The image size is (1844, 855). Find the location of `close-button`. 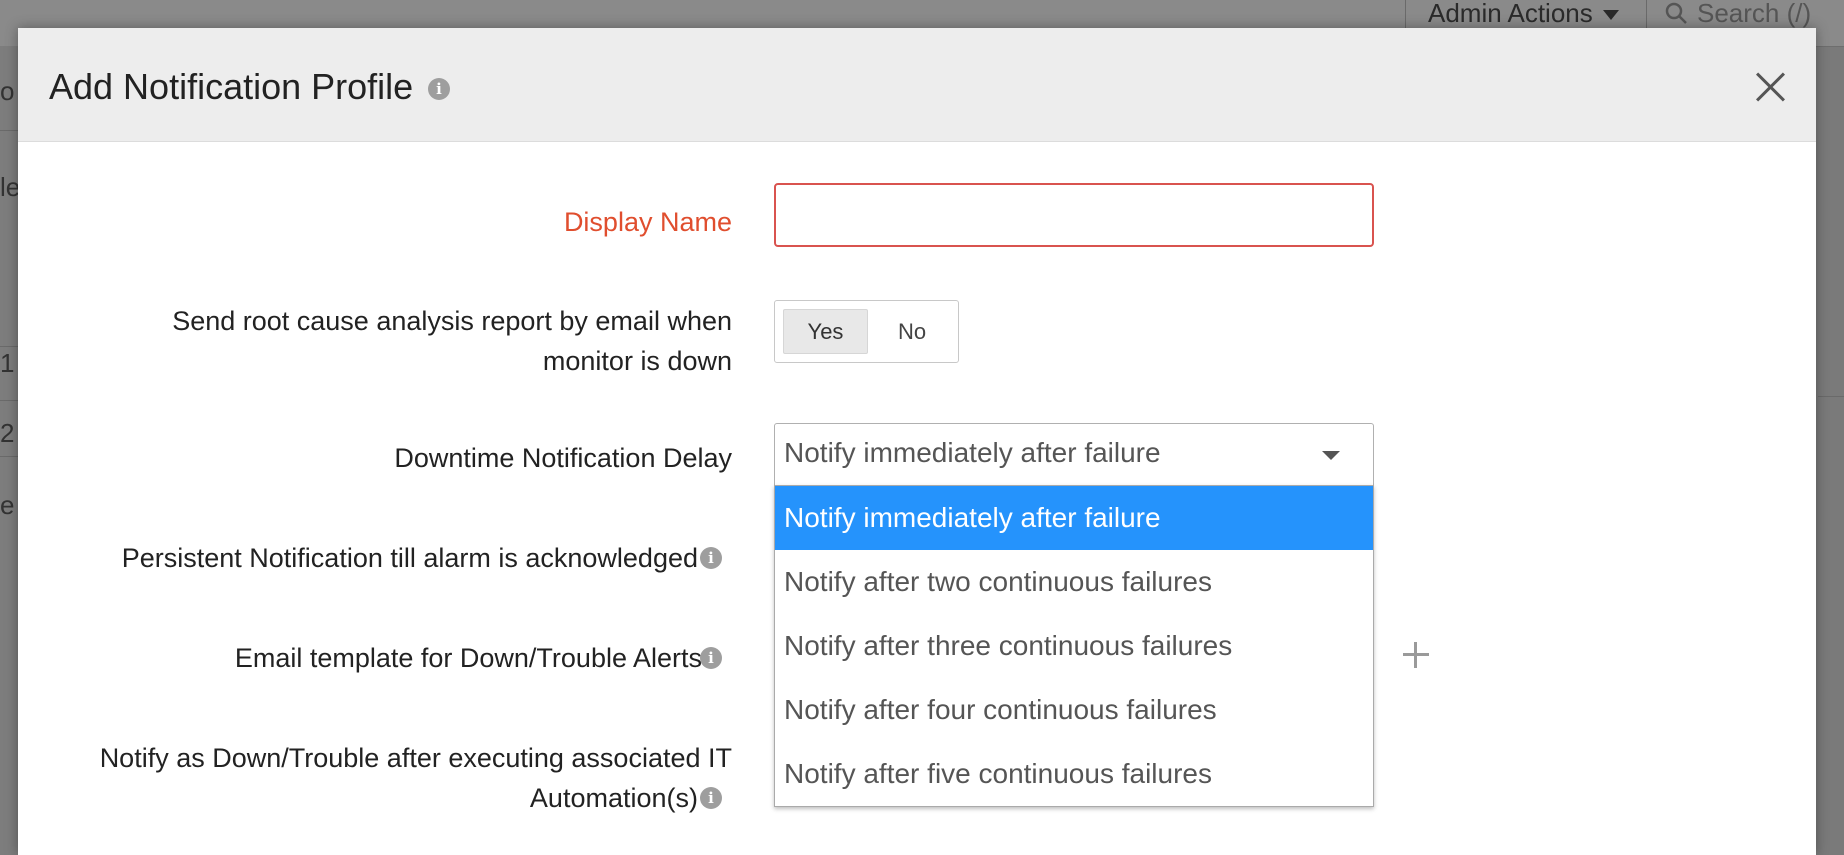

close-button is located at coordinates (1770, 87).